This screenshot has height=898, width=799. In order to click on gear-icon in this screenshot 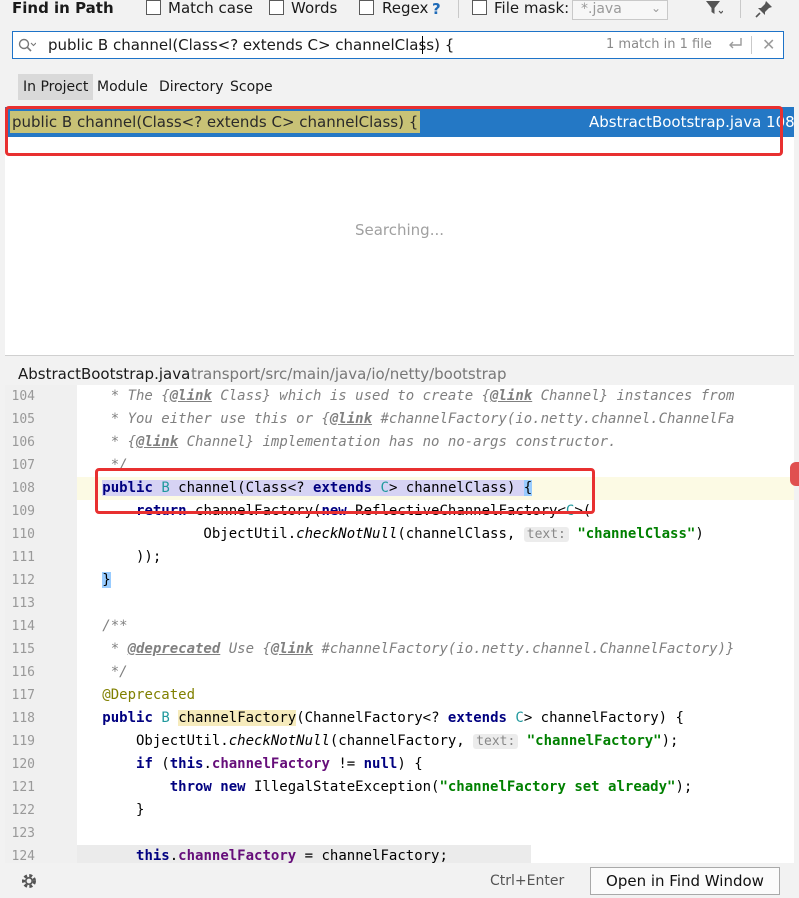, I will do `click(29, 881)`.